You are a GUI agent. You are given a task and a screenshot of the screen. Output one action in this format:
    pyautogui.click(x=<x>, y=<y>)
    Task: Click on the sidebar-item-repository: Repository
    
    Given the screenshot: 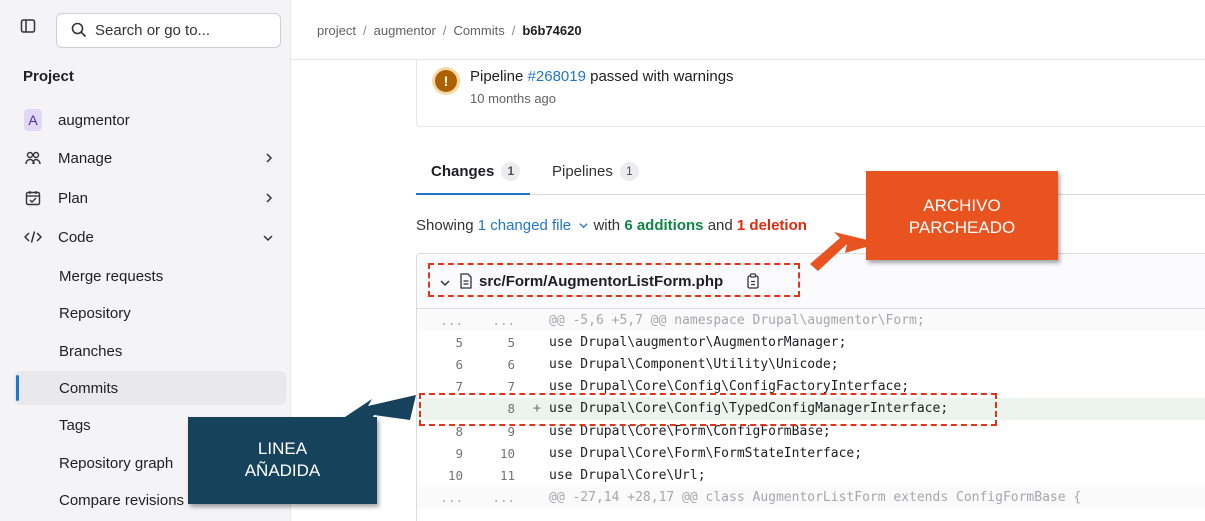 What is the action you would take?
    pyautogui.click(x=150, y=313)
    